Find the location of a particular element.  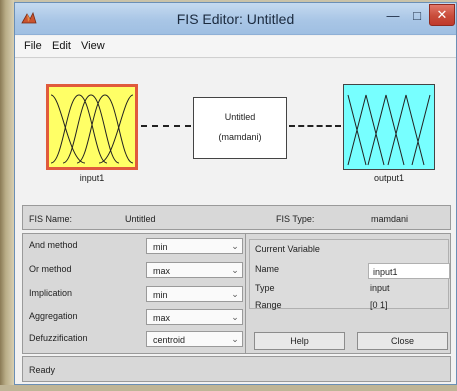

current-variable-title: Current Variable is located at coordinates (287, 249).